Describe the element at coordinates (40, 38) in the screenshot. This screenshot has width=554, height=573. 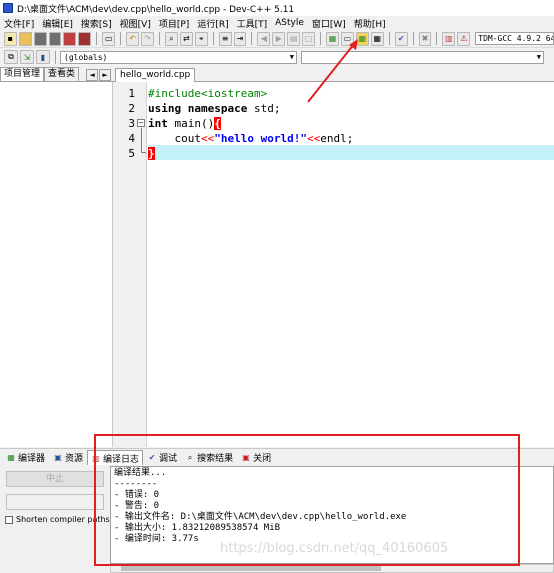
I see `save-icon` at that location.